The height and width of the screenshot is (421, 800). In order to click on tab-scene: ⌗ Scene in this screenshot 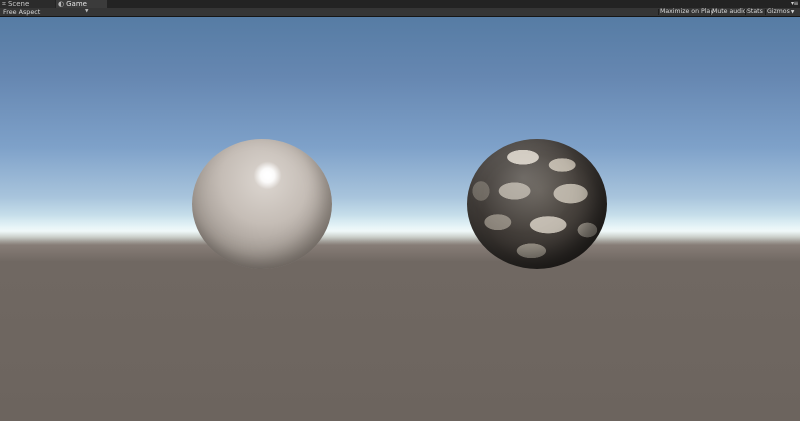, I will do `click(27, 4)`.